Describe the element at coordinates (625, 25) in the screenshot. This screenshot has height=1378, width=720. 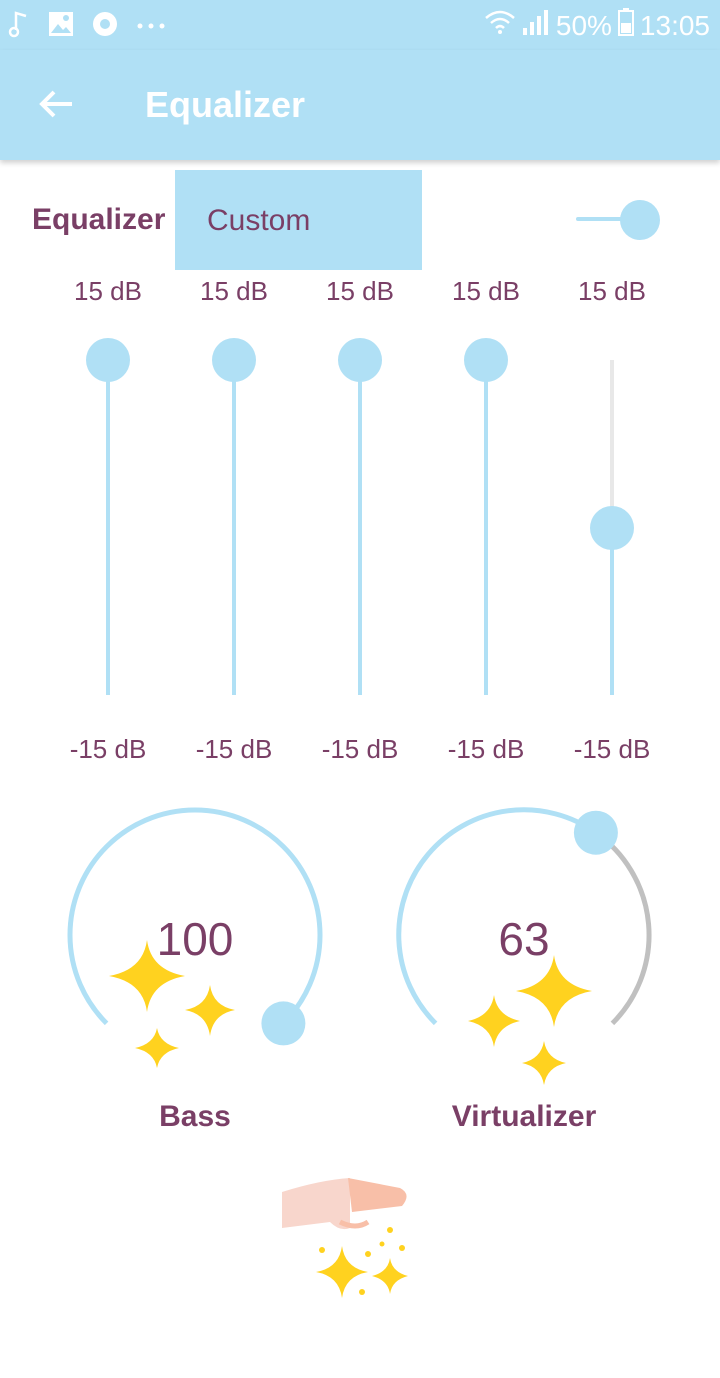
I see `battery-icon` at that location.